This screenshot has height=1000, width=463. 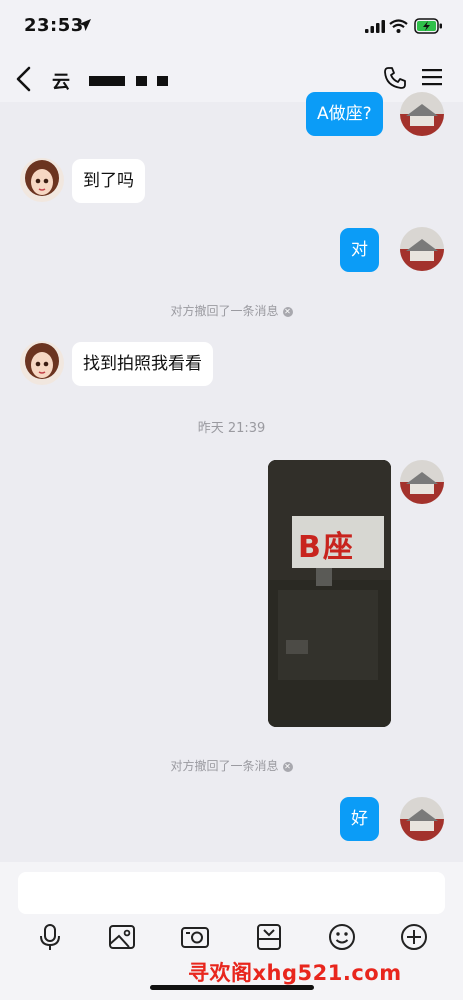 What do you see at coordinates (329, 593) in the screenshot?
I see `photo-message: B座` at bounding box center [329, 593].